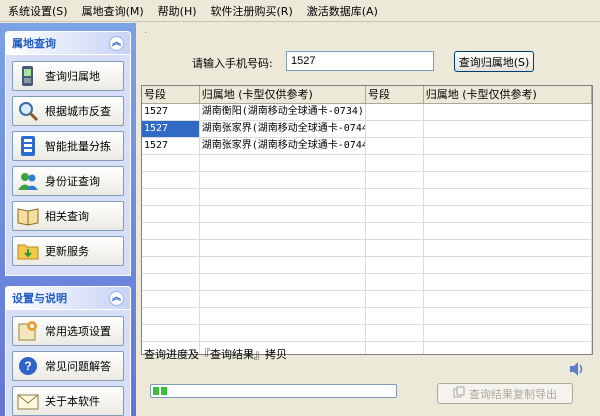 The height and width of the screenshot is (416, 600). Describe the element at coordinates (38, 11) in the screenshot. I see `menu-system-settings: 系统设置(S)` at that location.